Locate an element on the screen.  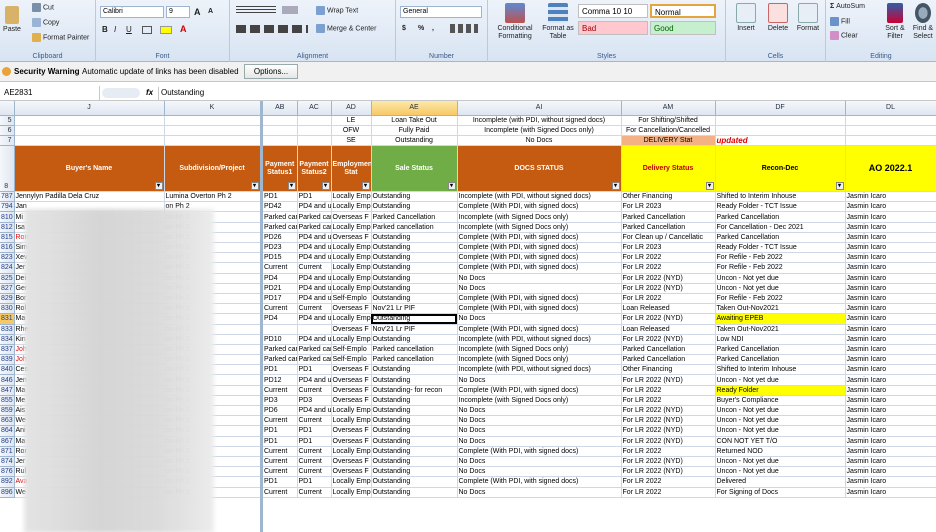
cell-df is located at coordinates (780, 130).